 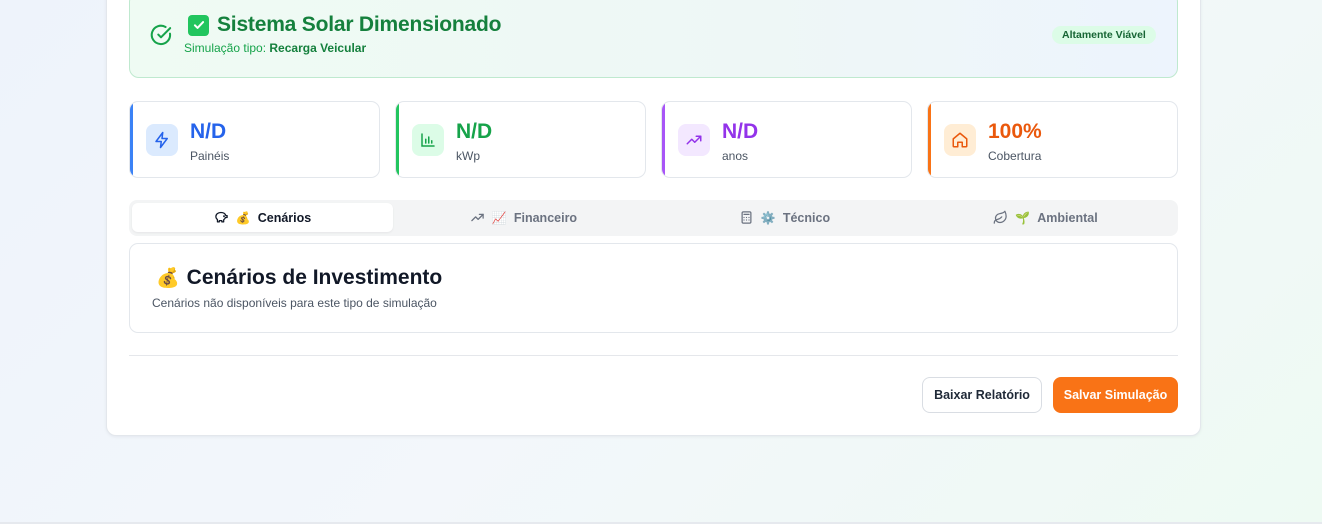 What do you see at coordinates (198, 25) in the screenshot?
I see `checkbox-checked-icon` at bounding box center [198, 25].